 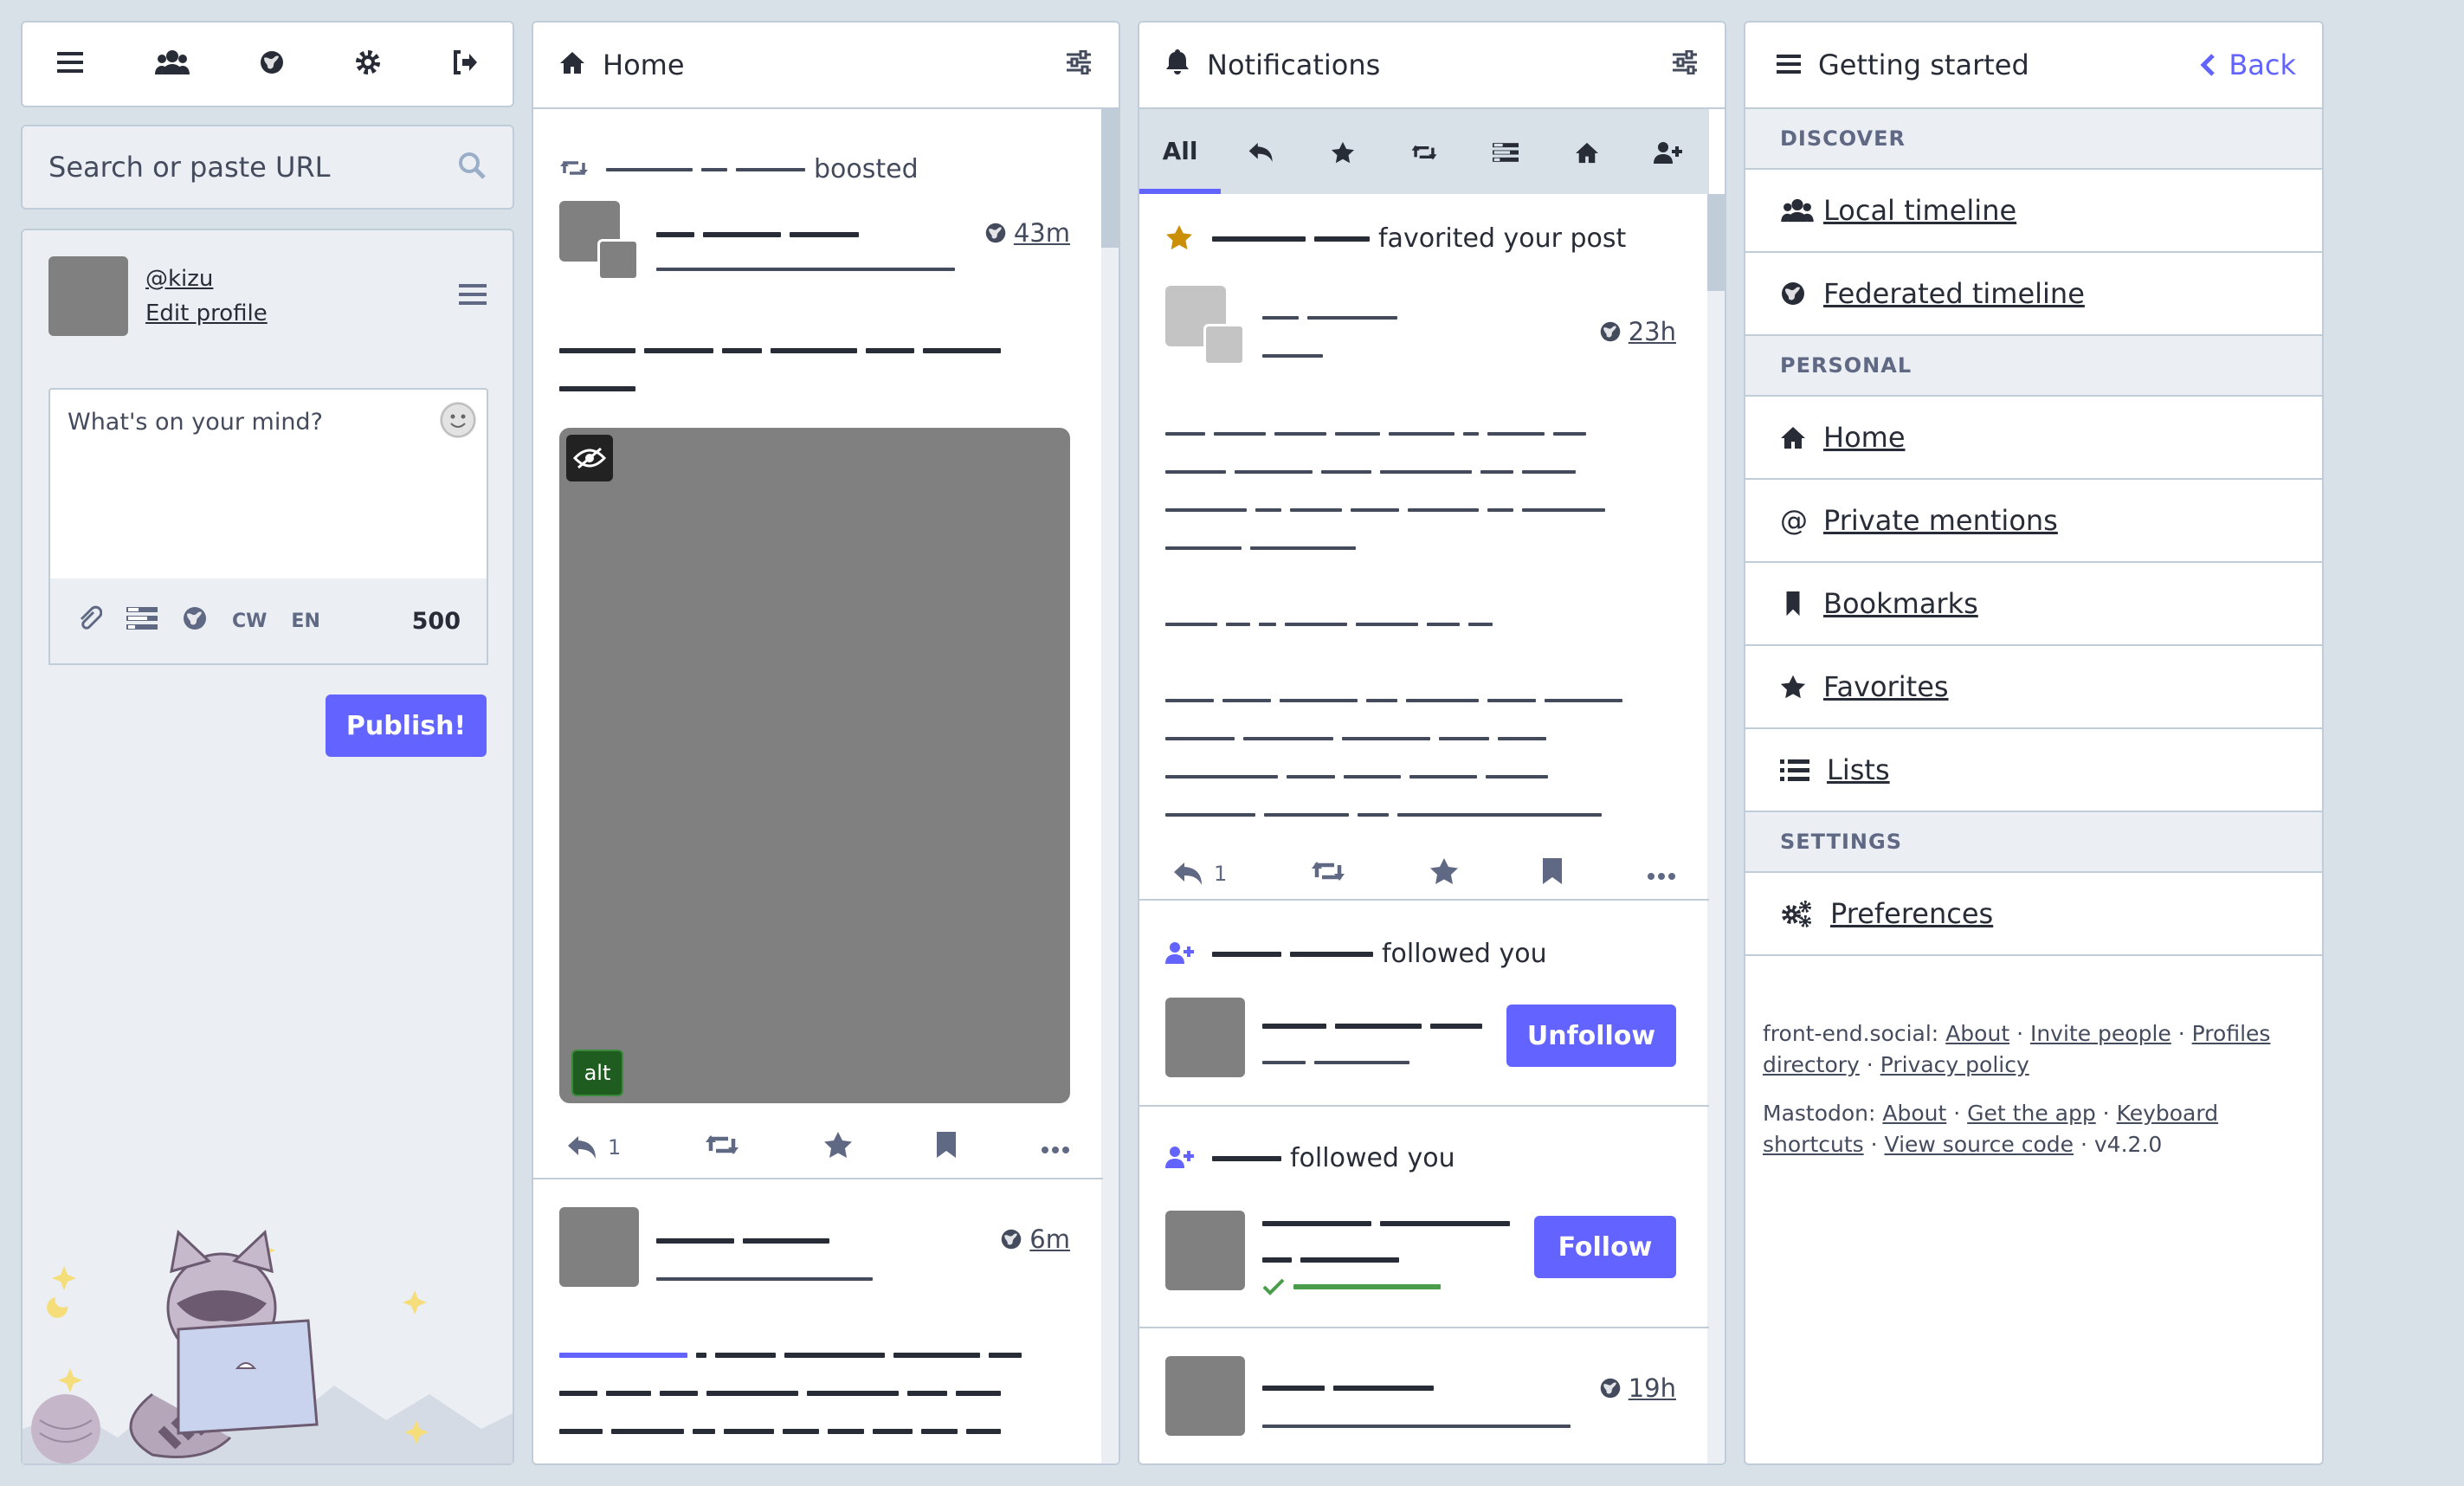 What do you see at coordinates (2033, 367) in the screenshot?
I see `section-personal: PERSONAL` at bounding box center [2033, 367].